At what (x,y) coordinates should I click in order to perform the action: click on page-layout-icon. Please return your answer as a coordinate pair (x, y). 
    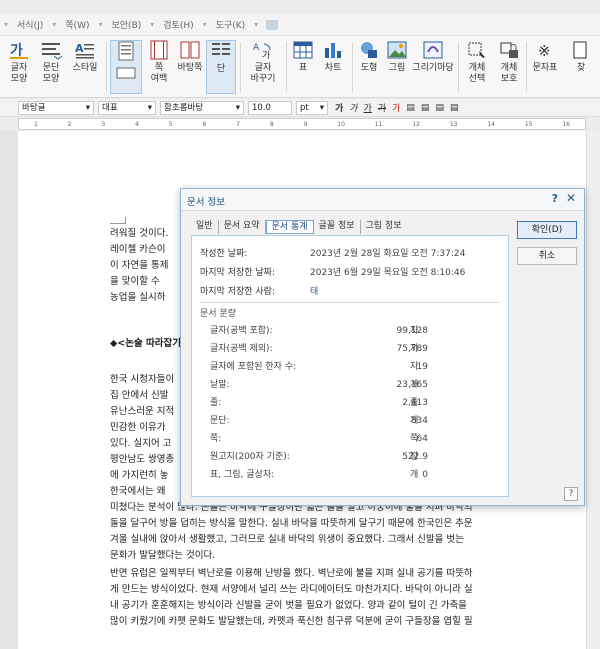
    Looking at the image, I should click on (126, 51).